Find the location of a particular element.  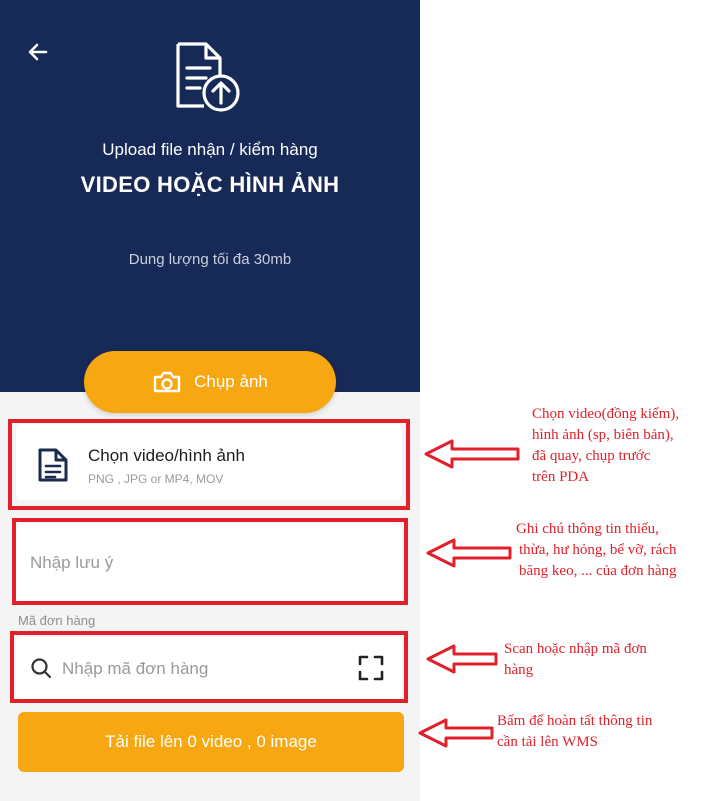

take-photo-button: Chụp ảnh is located at coordinates (210, 382).